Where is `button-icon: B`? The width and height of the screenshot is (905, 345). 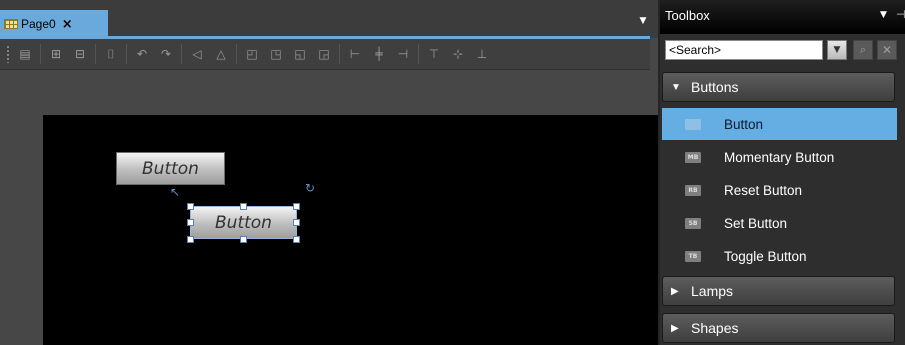
button-icon: B is located at coordinates (693, 124).